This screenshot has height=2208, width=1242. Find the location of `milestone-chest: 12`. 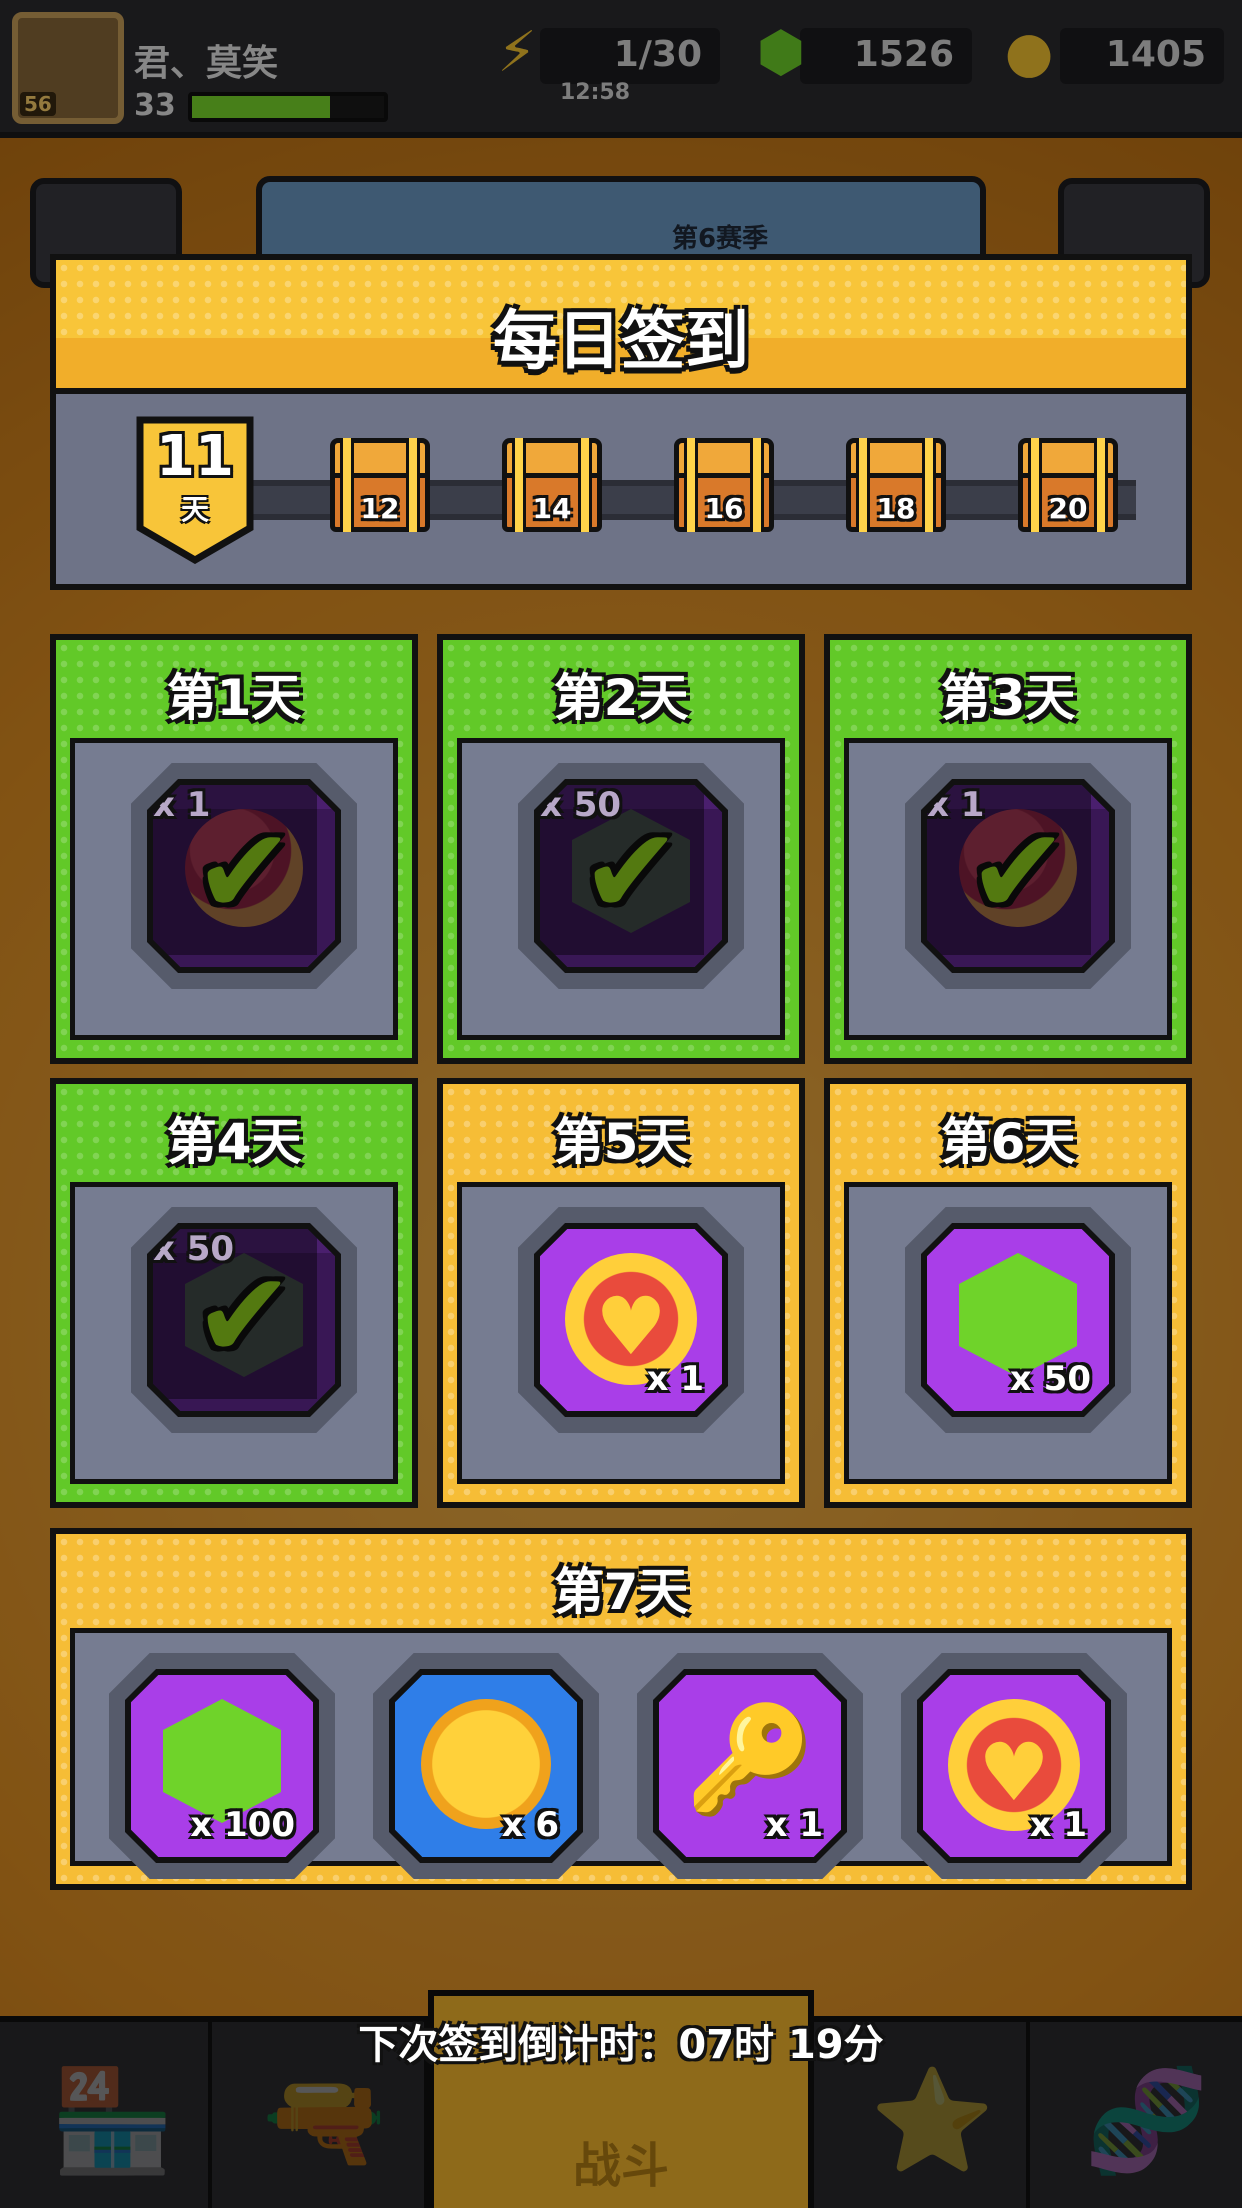

milestone-chest: 12 is located at coordinates (380, 485).